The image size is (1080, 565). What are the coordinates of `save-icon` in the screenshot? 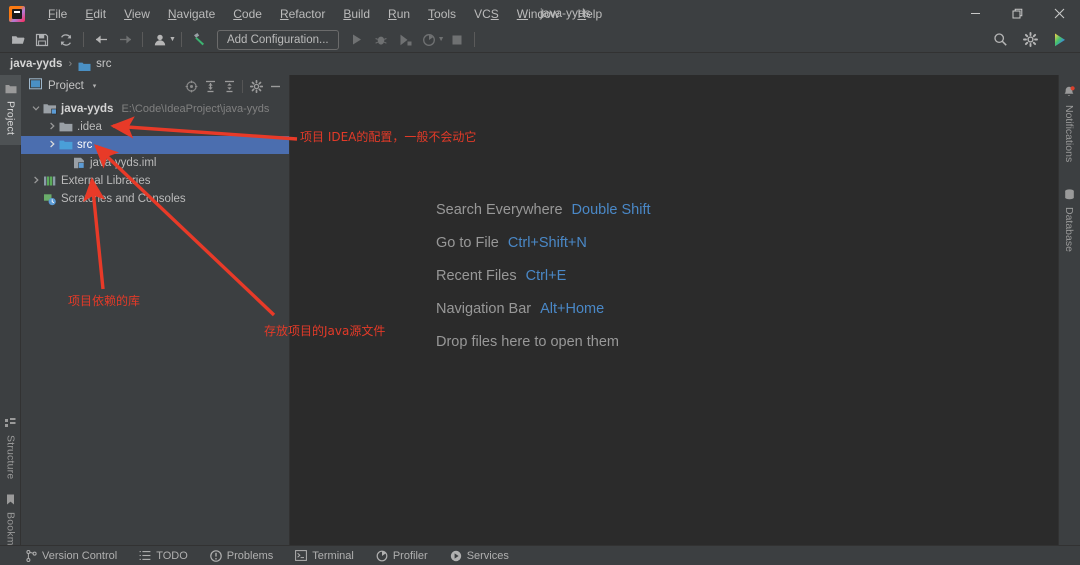 It's located at (42, 40).